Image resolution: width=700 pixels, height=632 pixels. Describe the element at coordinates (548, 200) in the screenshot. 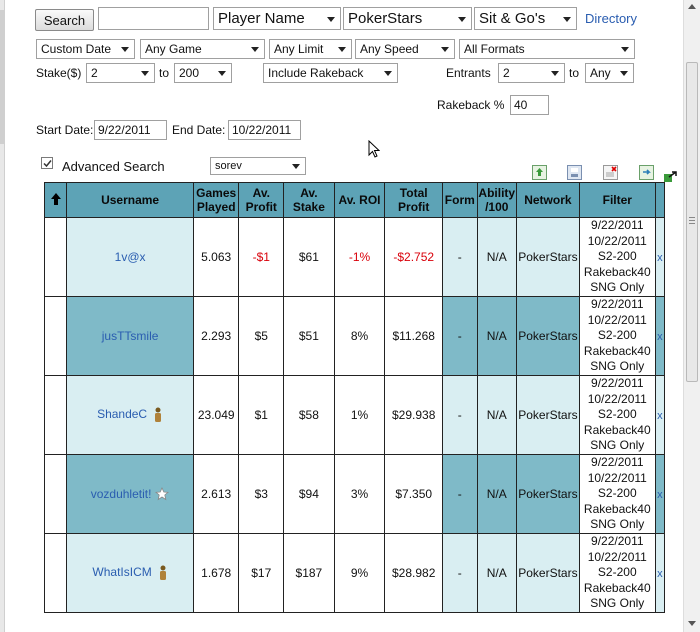

I see `col-network: Network` at that location.